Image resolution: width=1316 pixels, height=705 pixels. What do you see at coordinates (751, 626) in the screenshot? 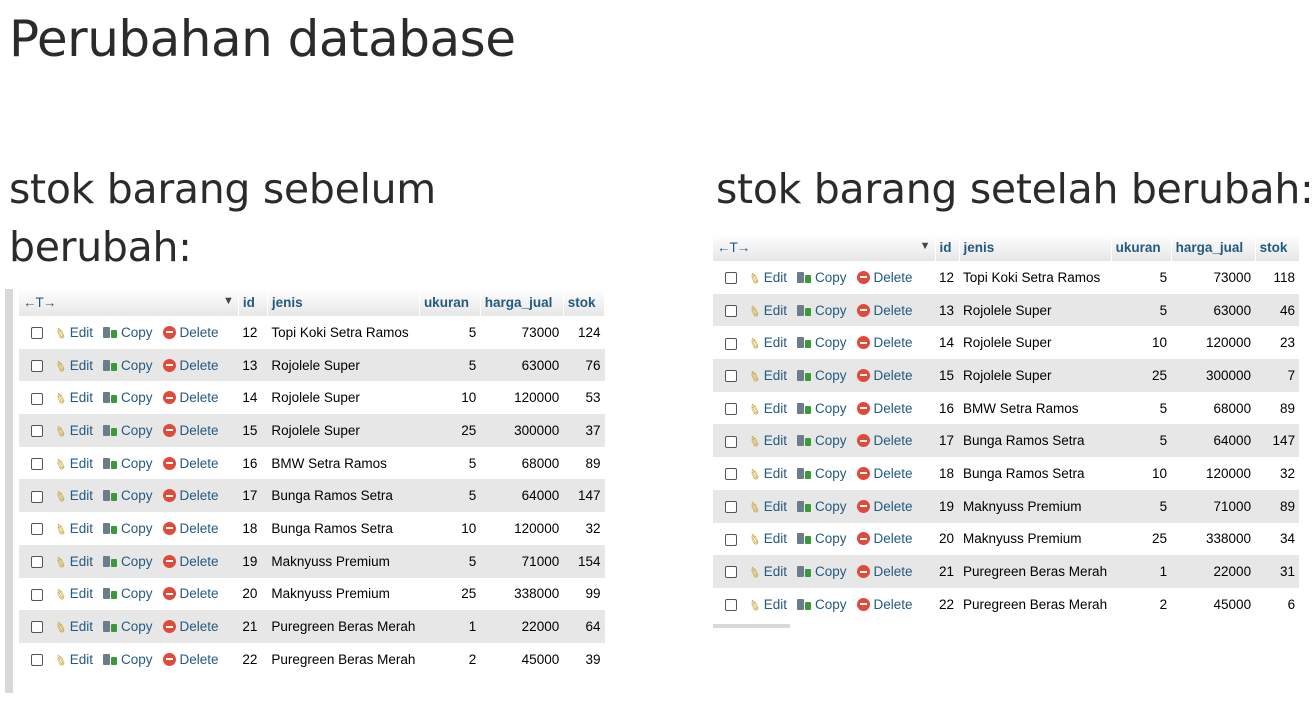
I see `scrollbar-stub` at bounding box center [751, 626].